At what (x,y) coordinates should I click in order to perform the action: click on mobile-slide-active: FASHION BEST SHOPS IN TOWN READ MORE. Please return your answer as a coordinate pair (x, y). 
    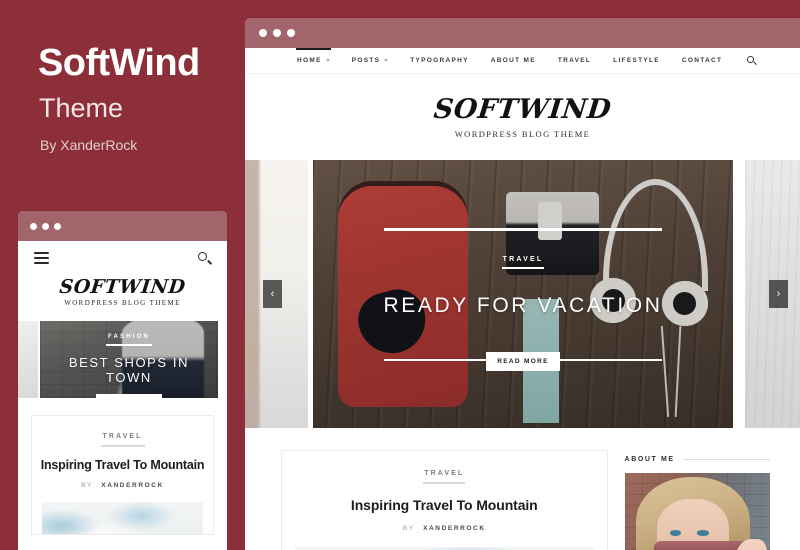
    Looking at the image, I should click on (129, 359).